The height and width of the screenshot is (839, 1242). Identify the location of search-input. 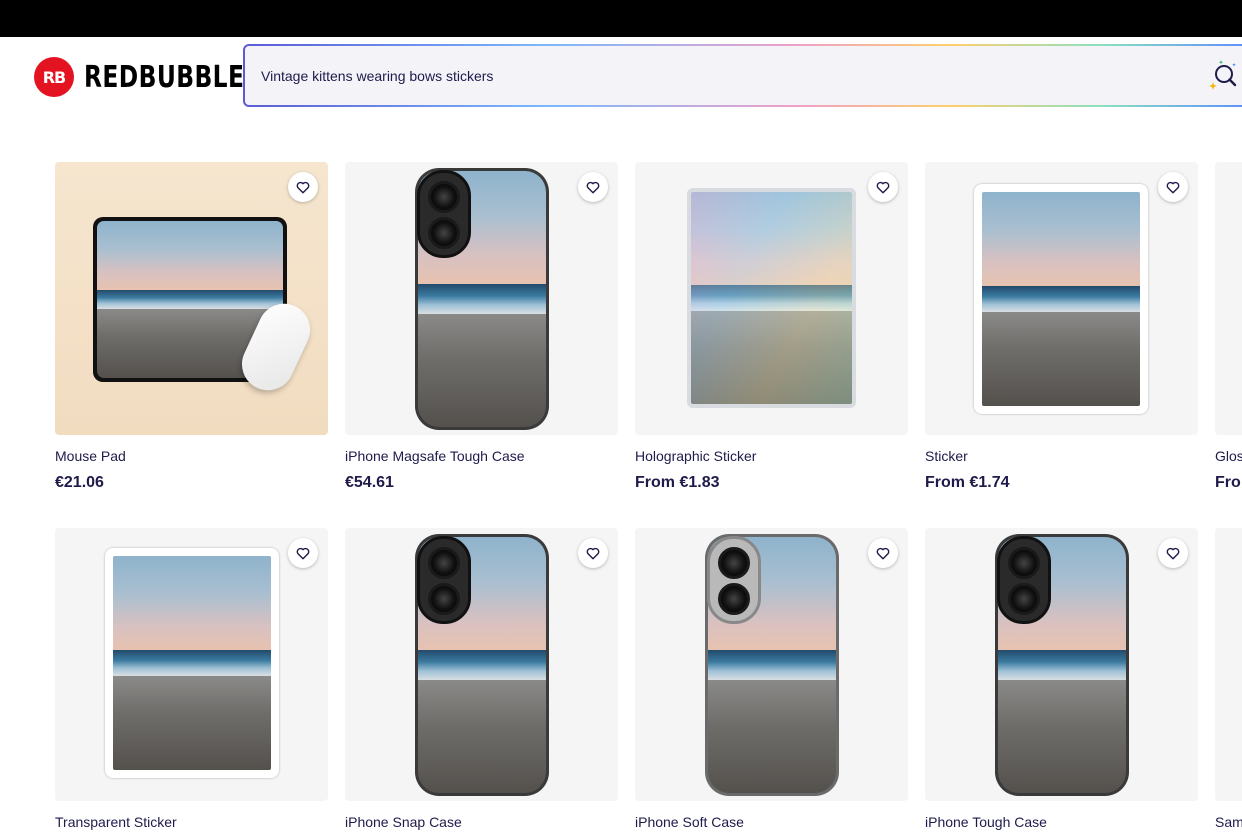
(711, 75).